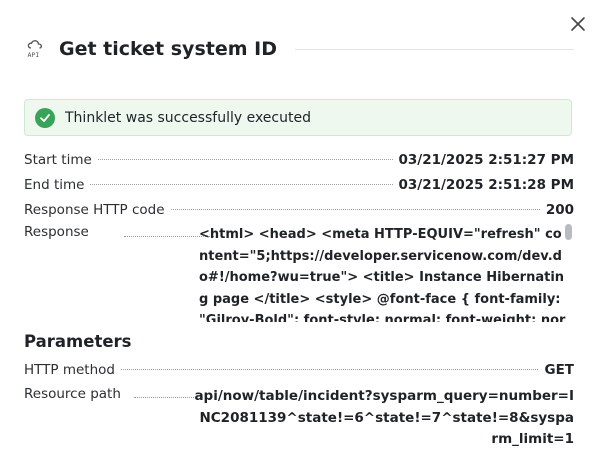 Image resolution: width=594 pixels, height=470 pixels. Describe the element at coordinates (56, 232) in the screenshot. I see `response-label: Response` at that location.